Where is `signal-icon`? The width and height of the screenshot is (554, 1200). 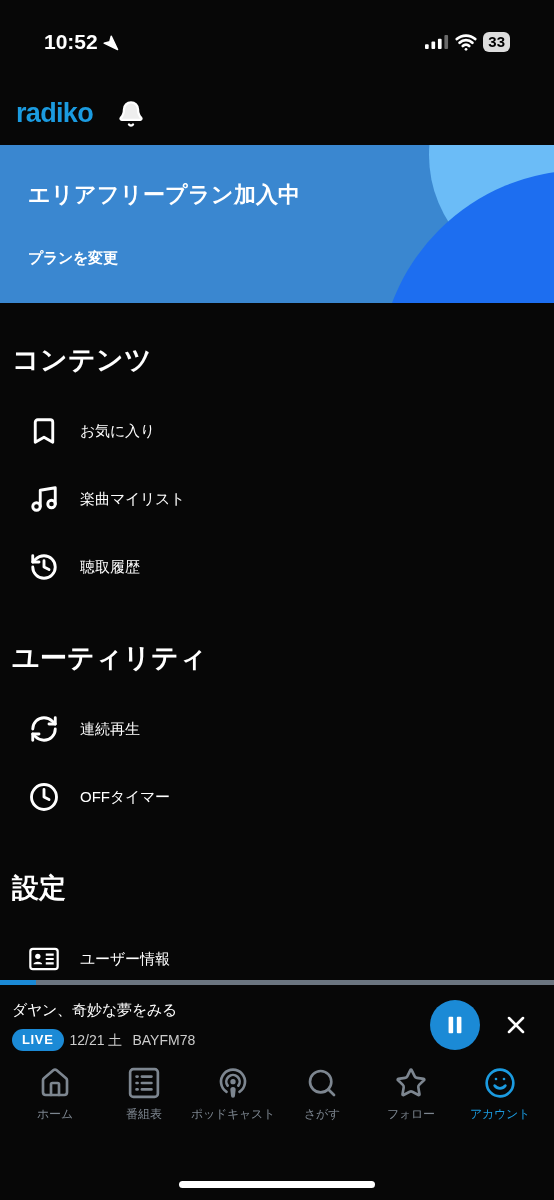 signal-icon is located at coordinates (437, 42).